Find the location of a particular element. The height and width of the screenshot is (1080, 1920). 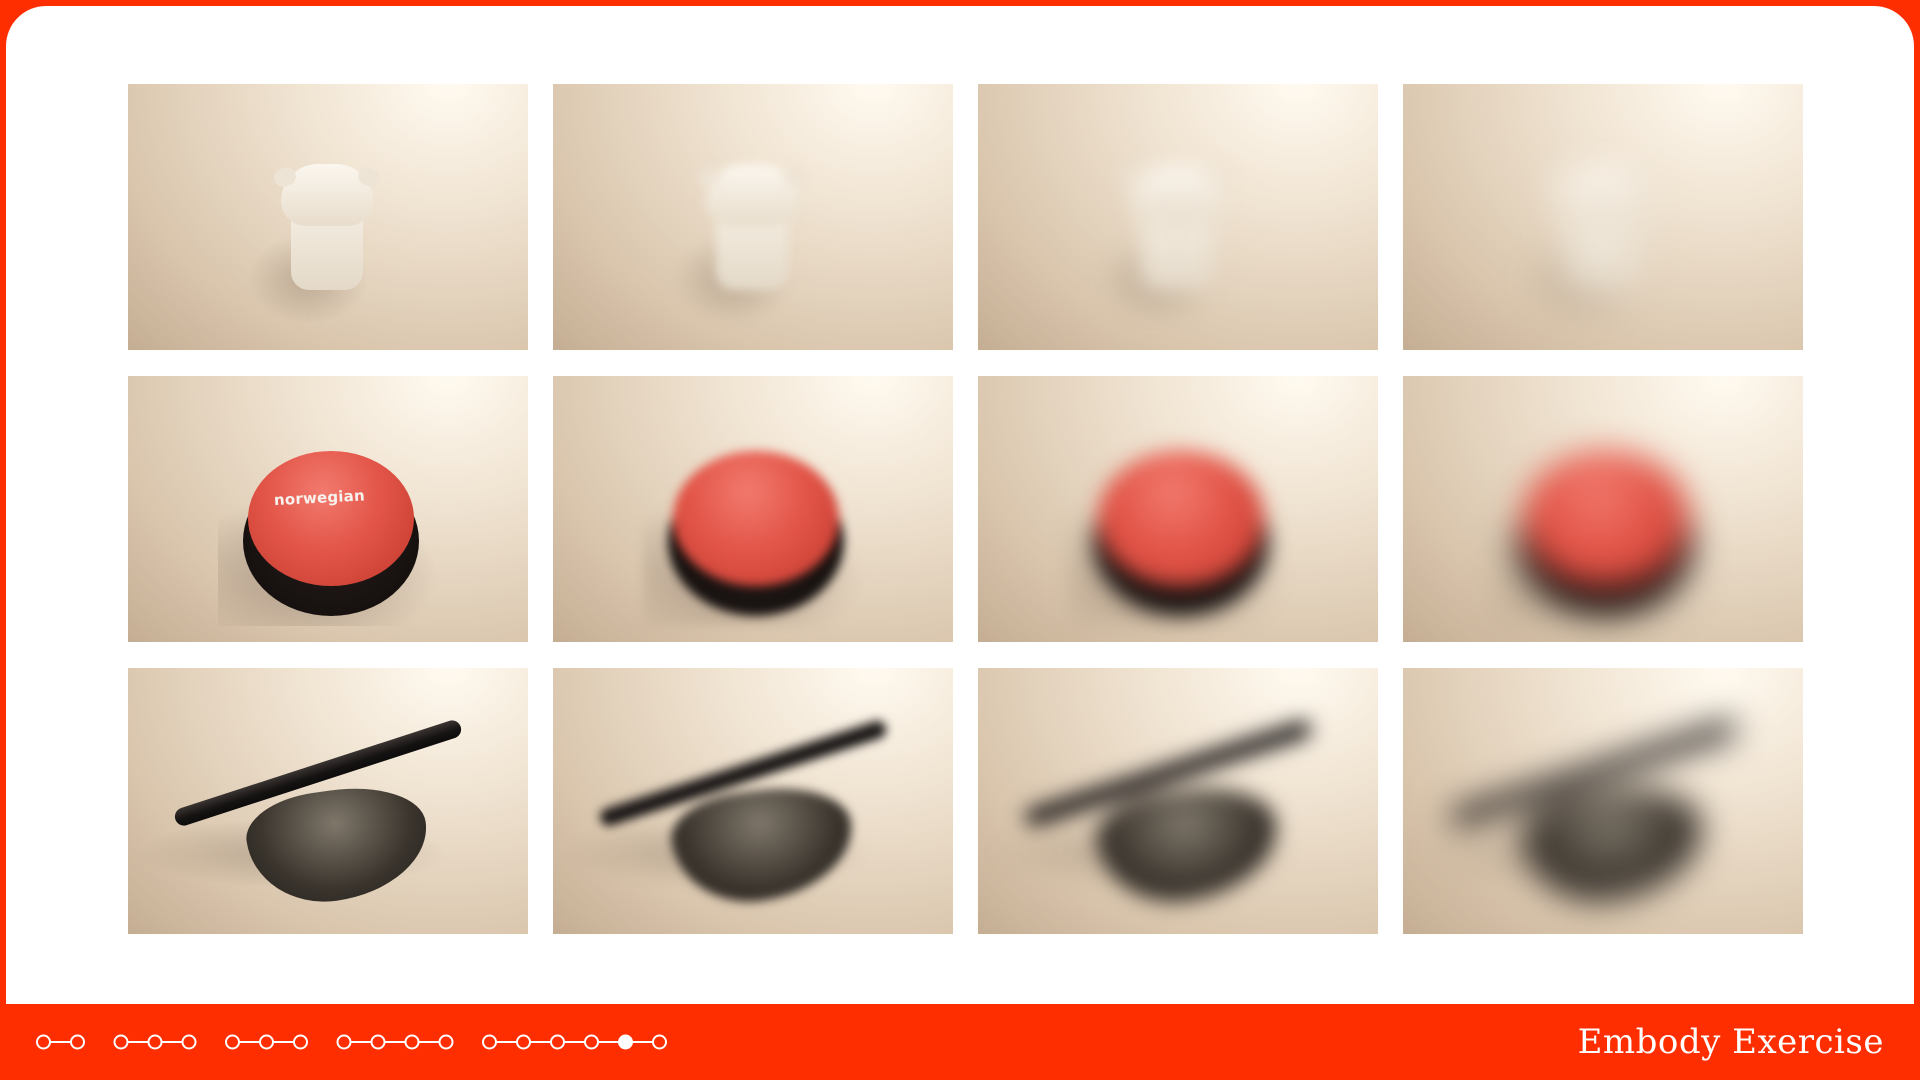

brand-title: Embody Exercise is located at coordinates (1730, 1042).